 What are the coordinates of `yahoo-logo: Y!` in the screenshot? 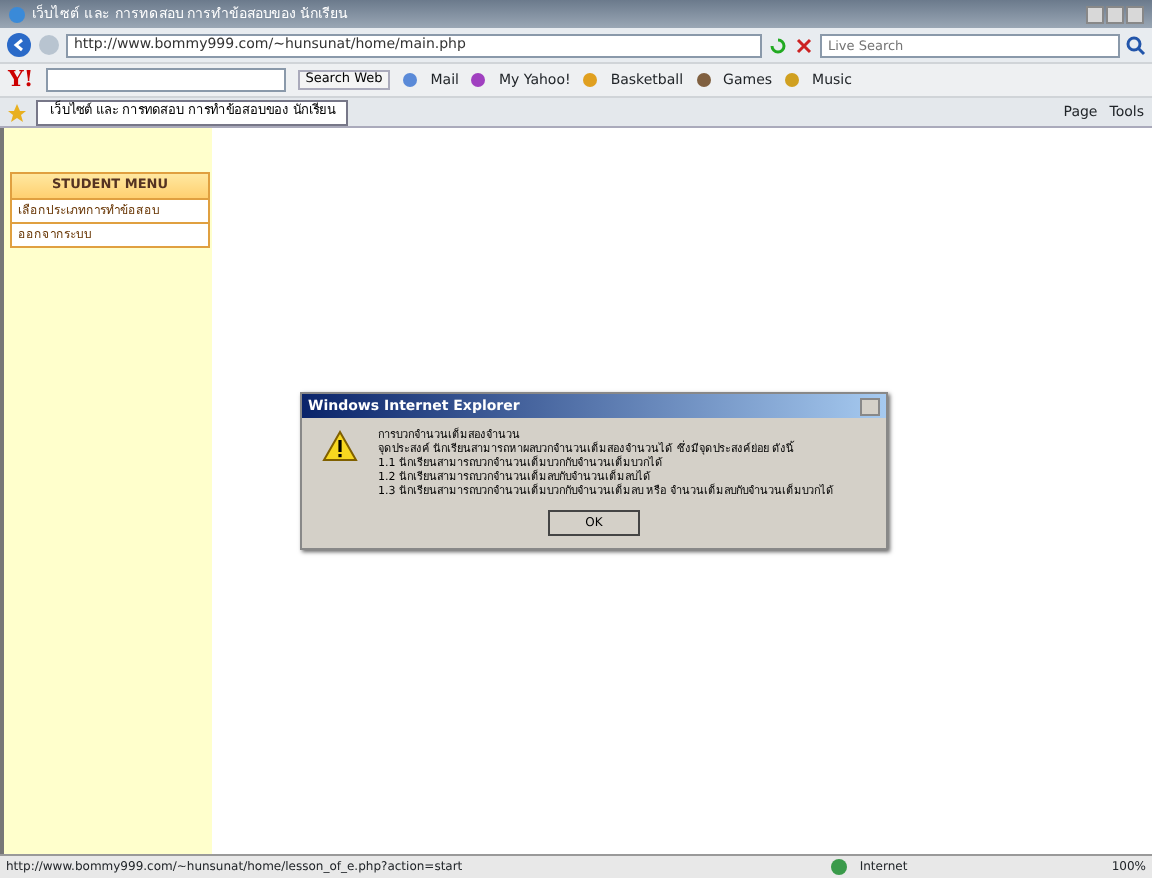 It's located at (21, 80).